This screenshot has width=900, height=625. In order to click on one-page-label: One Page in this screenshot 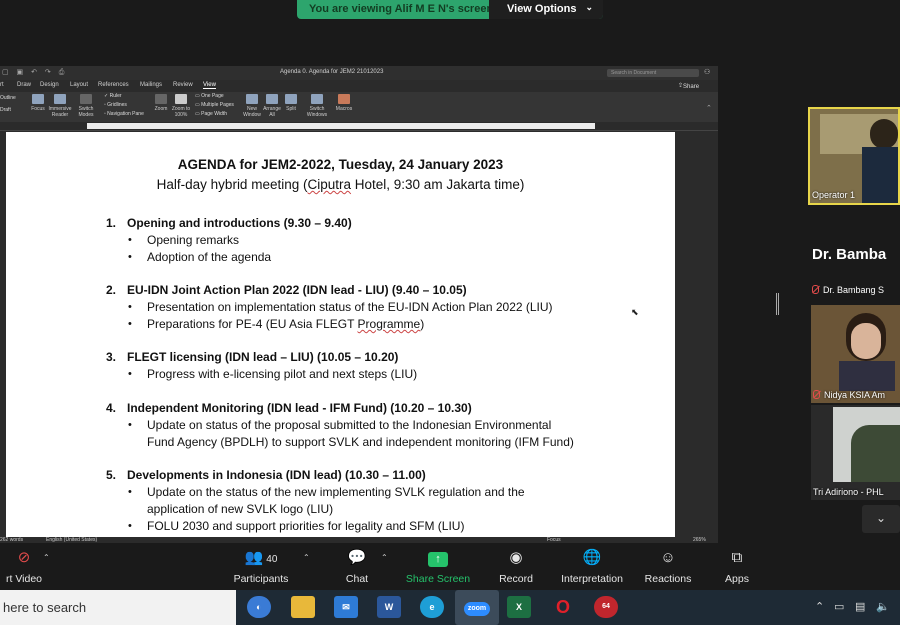, I will do `click(212, 96)`.